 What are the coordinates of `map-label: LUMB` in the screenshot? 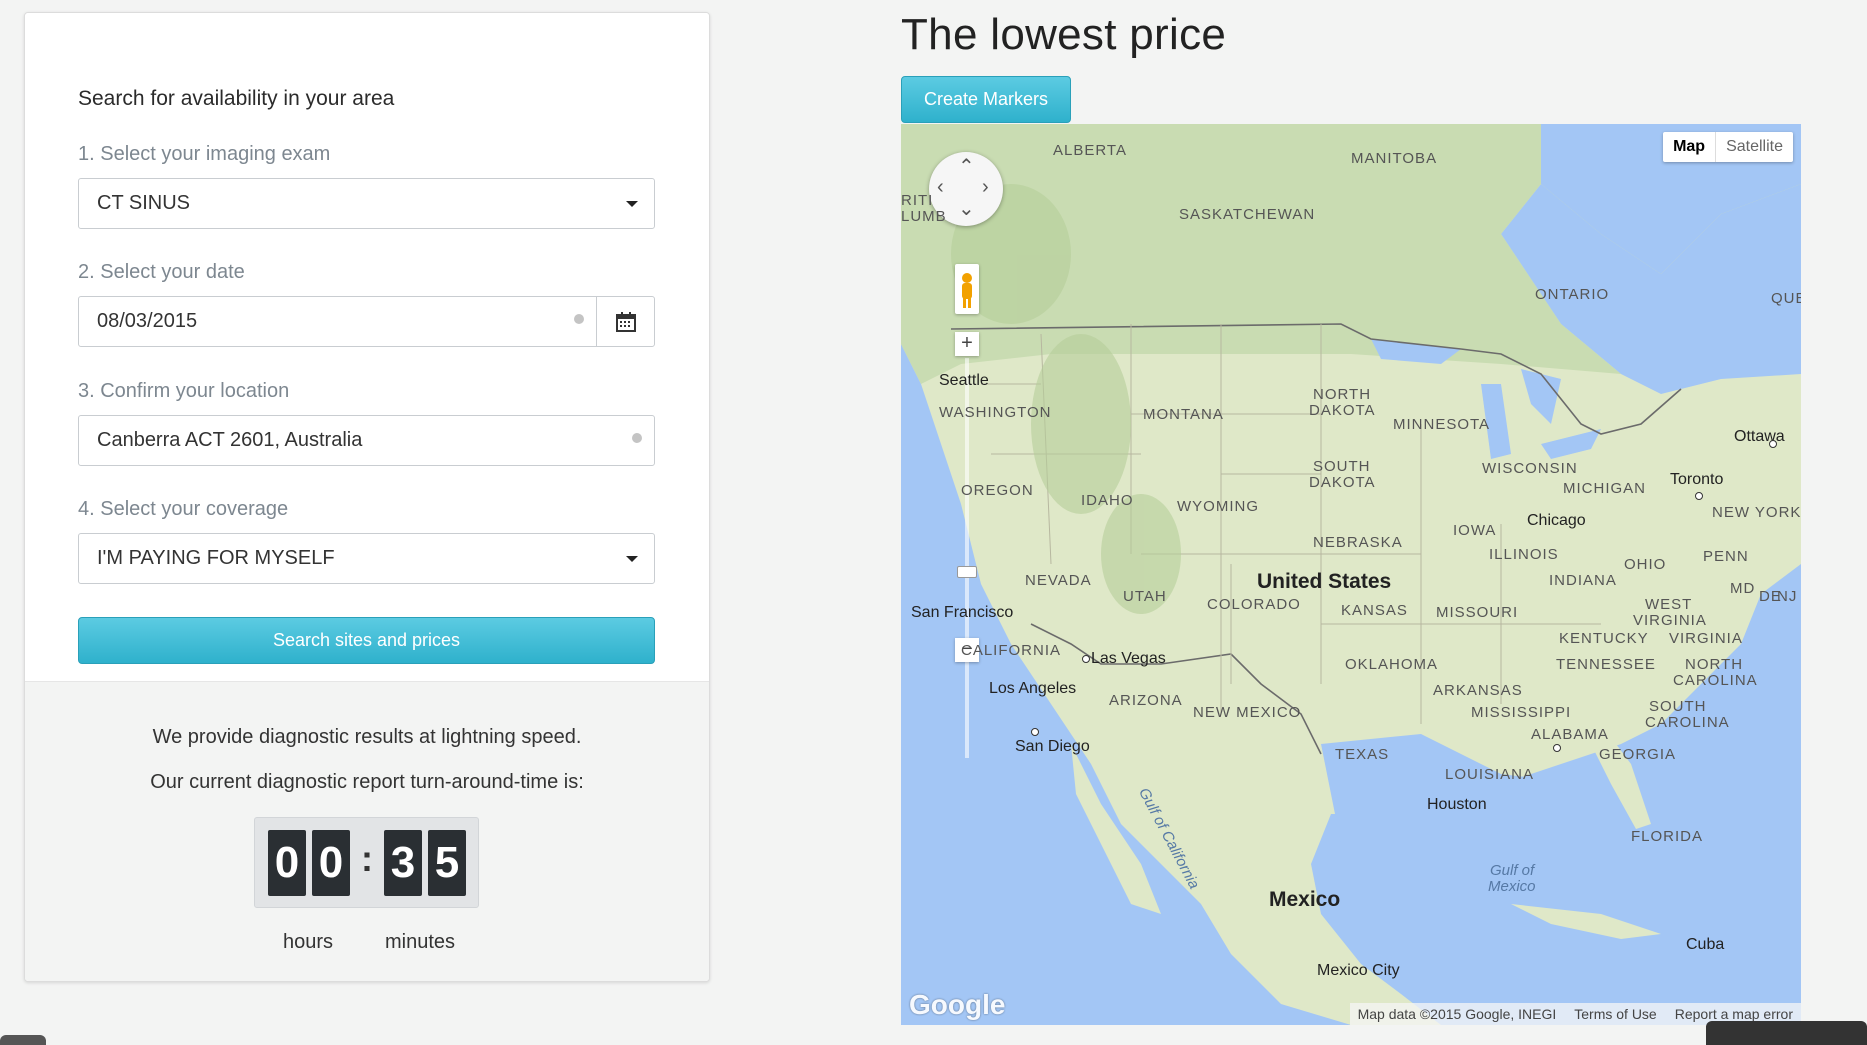 It's located at (924, 216).